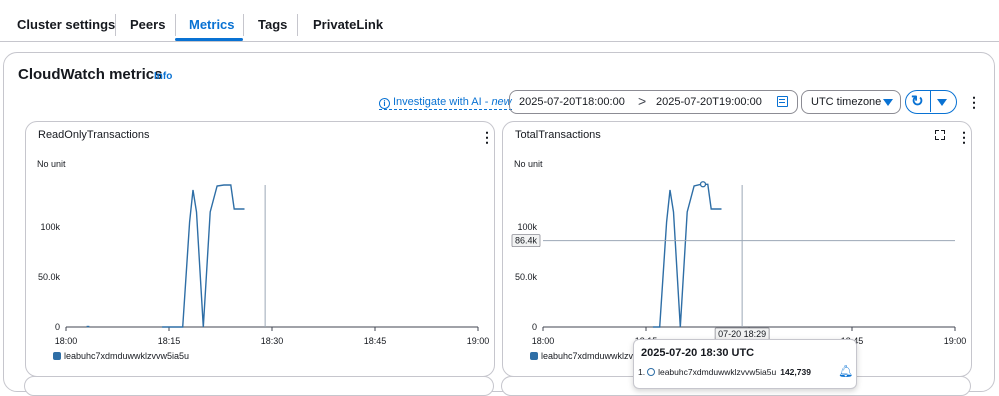 This screenshot has width=999, height=396. I want to click on refresh-icon: ↻, so click(917, 101).